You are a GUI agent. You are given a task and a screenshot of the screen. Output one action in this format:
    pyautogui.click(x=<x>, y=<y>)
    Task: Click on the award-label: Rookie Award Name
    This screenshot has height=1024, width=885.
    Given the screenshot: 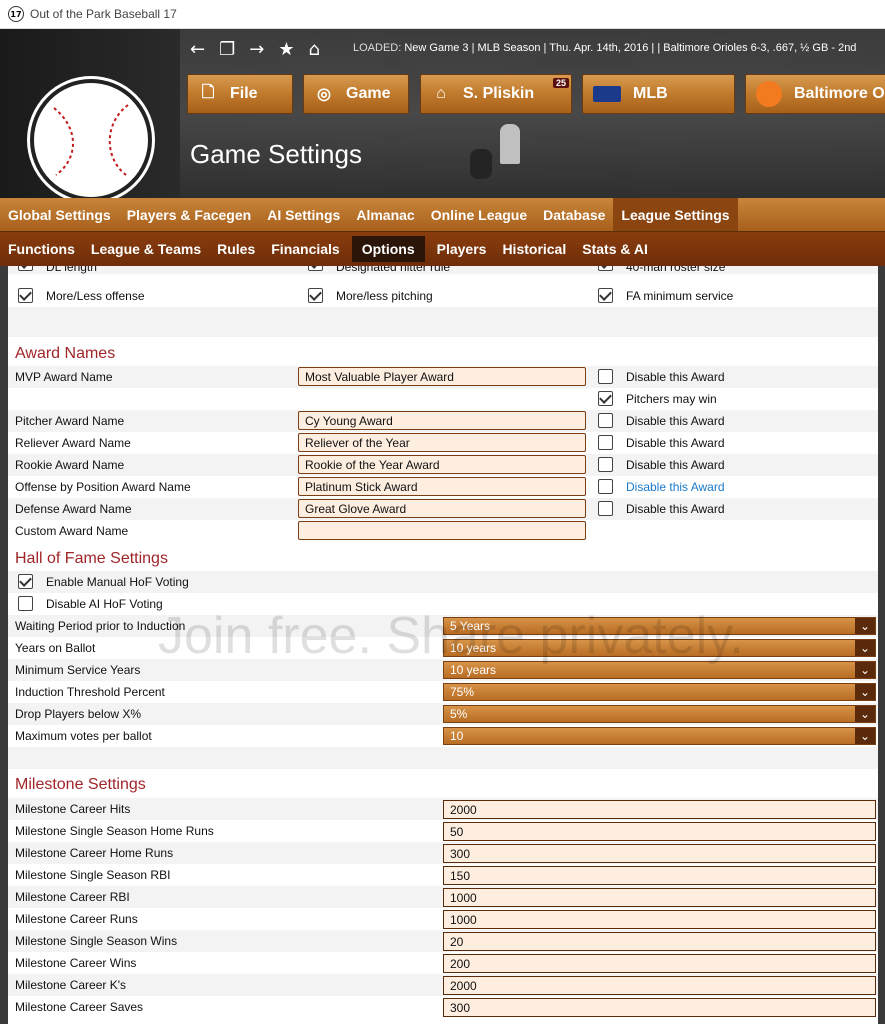 What is the action you would take?
    pyautogui.click(x=70, y=465)
    